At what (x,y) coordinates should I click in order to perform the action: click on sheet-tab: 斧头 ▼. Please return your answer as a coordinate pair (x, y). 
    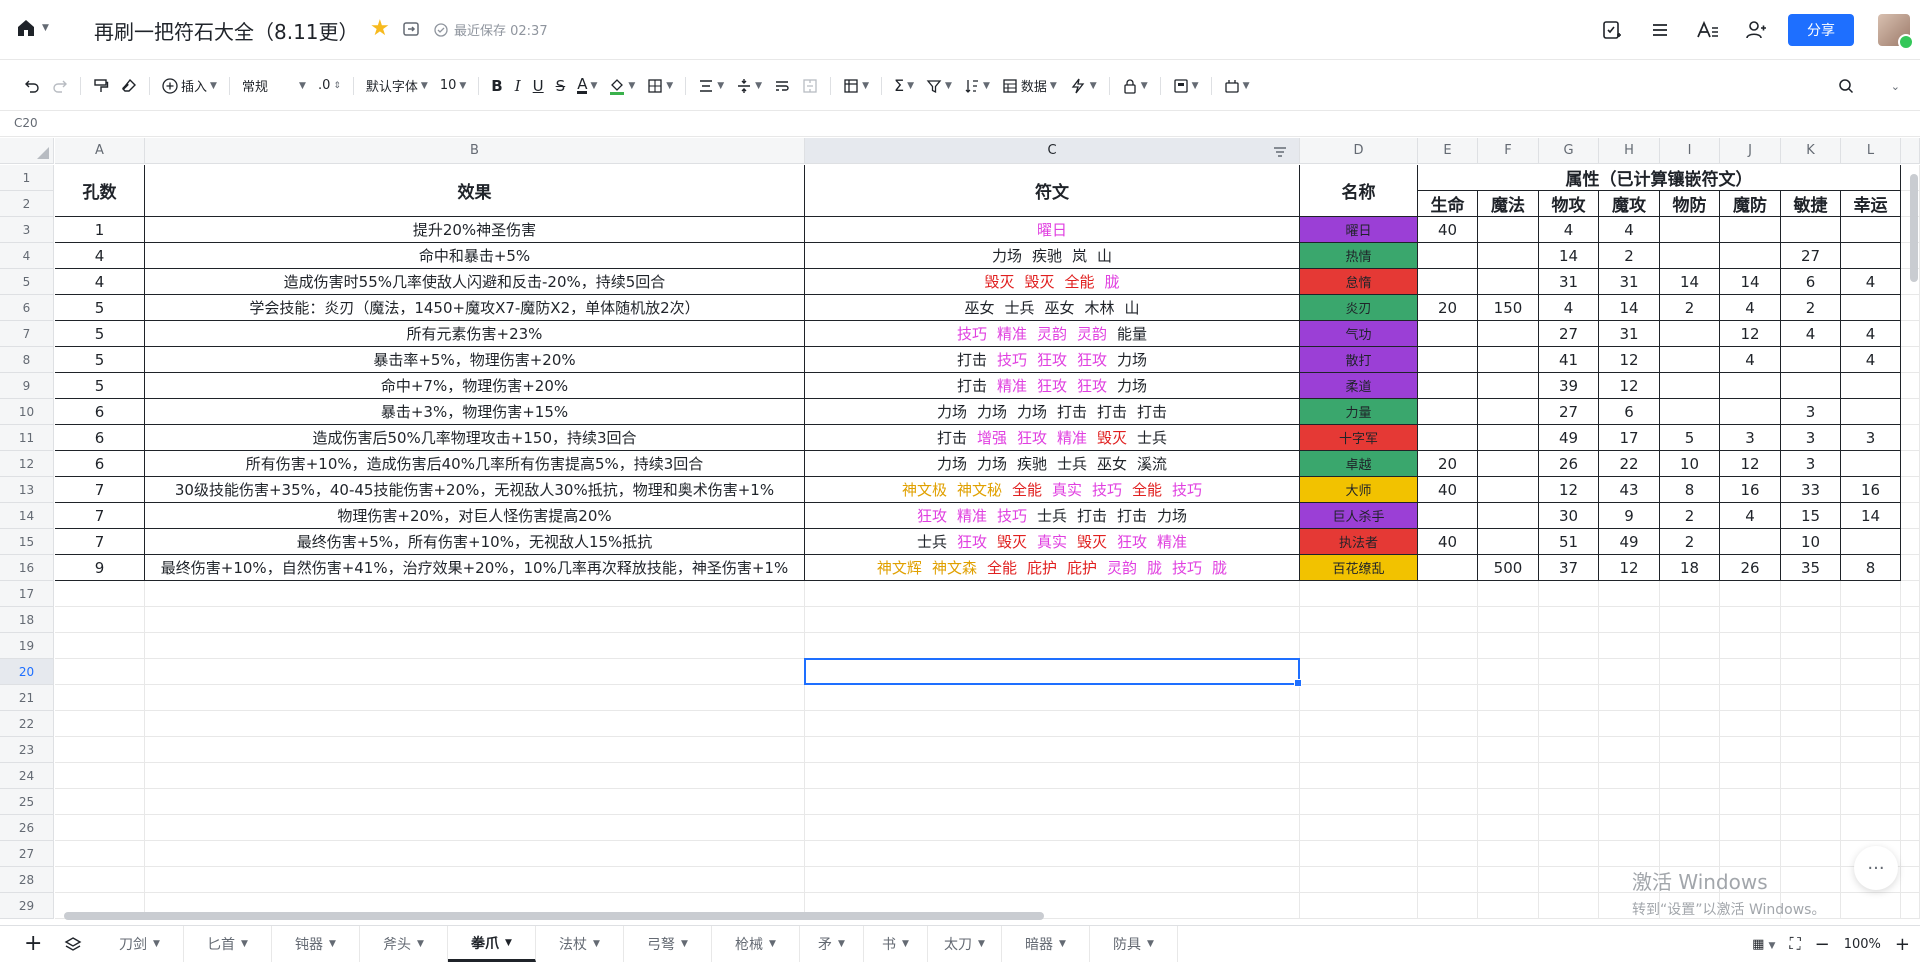
    Looking at the image, I should click on (404, 944).